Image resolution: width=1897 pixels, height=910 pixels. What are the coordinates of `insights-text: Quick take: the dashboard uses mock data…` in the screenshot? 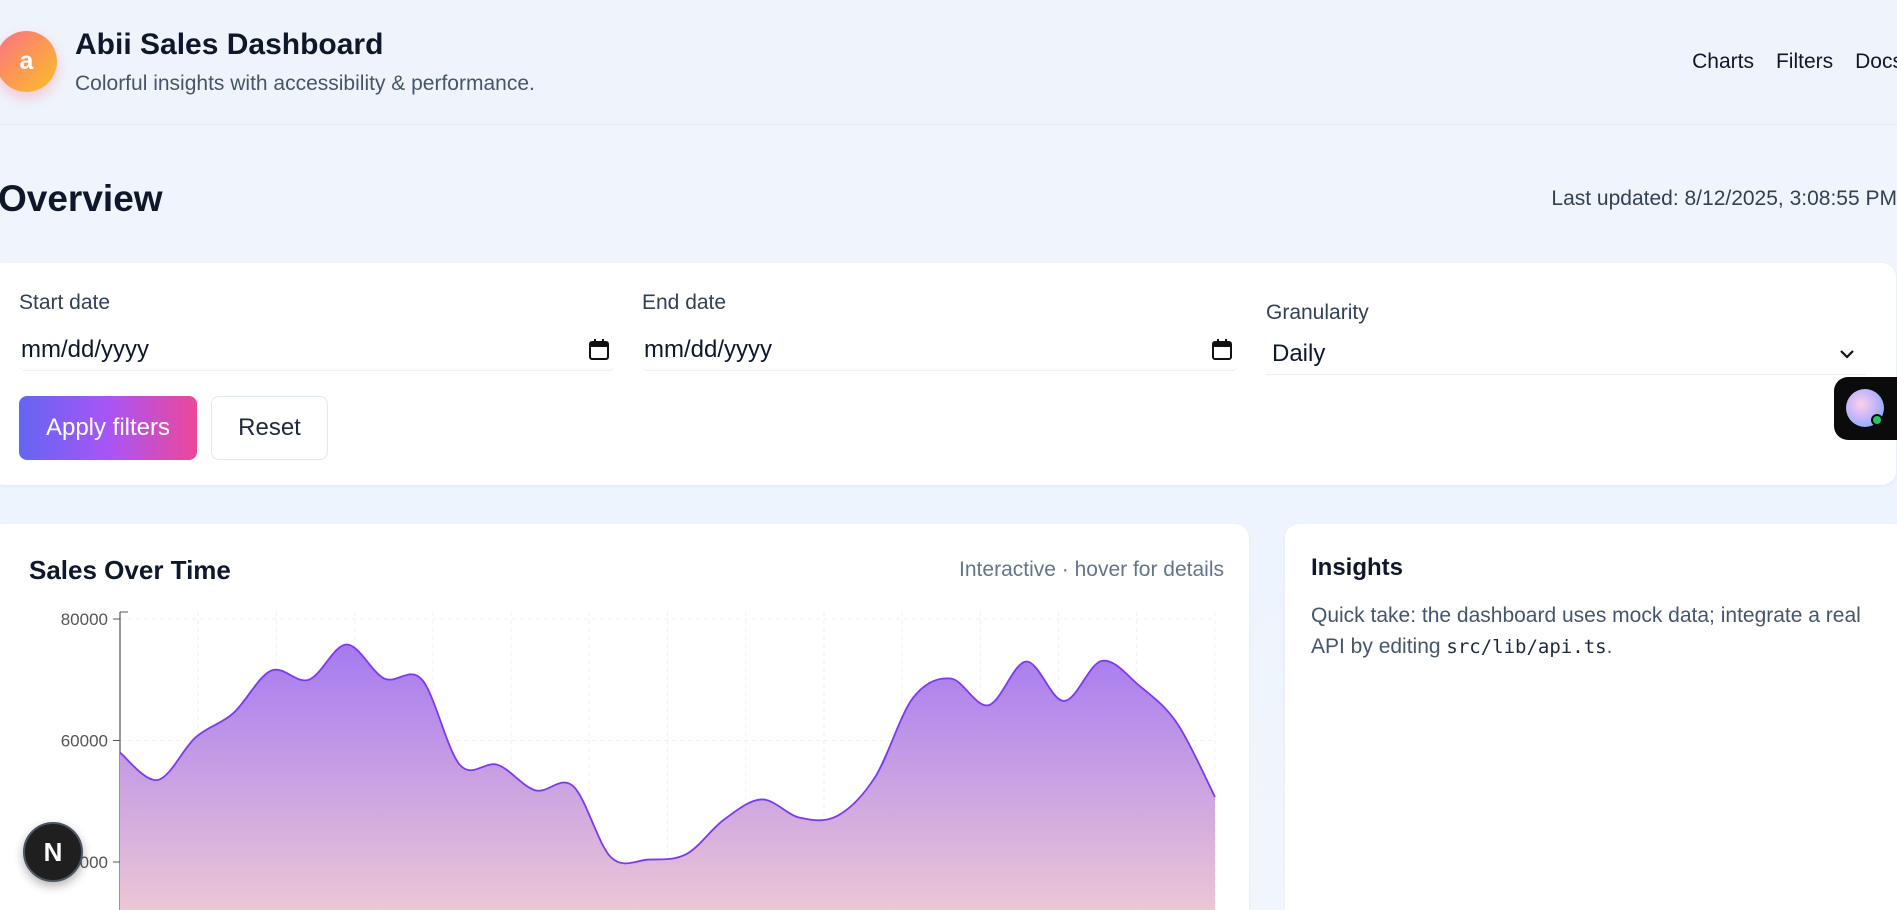 It's located at (1586, 631).